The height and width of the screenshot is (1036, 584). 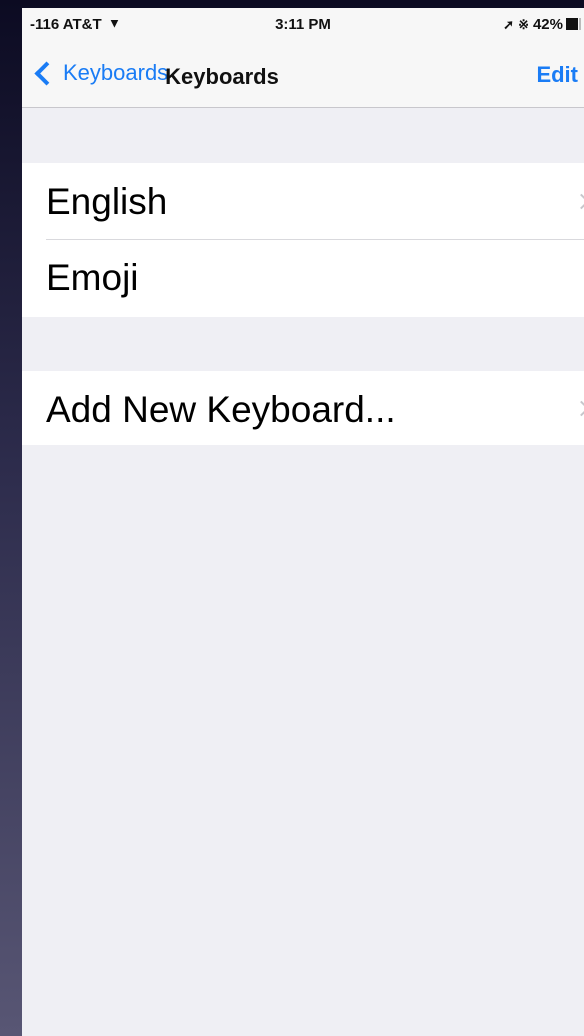 What do you see at coordinates (92, 277) in the screenshot?
I see `keyboard-label: Emoji` at bounding box center [92, 277].